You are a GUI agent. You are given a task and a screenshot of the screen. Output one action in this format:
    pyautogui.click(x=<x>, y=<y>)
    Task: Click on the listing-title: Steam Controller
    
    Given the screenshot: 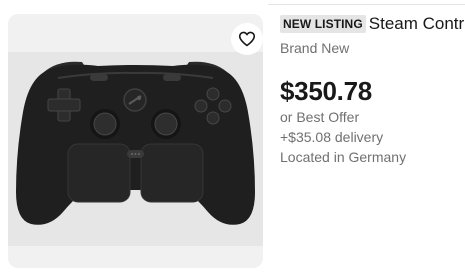 What is the action you would take?
    pyautogui.click(x=417, y=24)
    